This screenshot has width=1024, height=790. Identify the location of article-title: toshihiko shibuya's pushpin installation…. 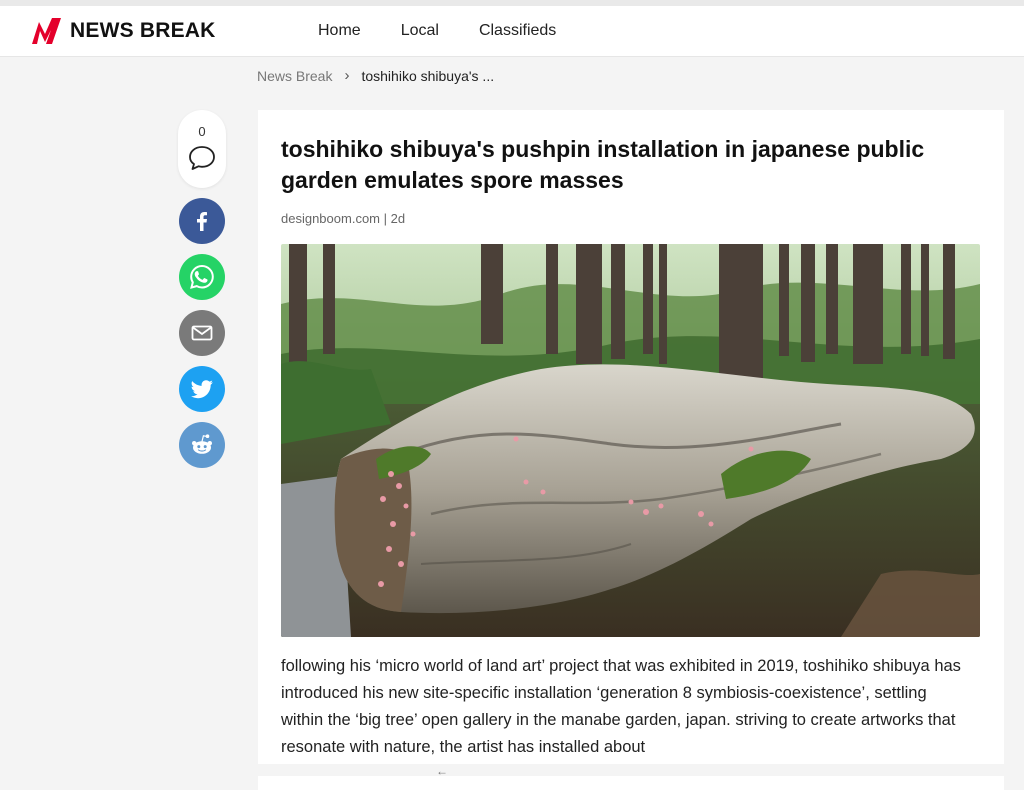
(611, 165).